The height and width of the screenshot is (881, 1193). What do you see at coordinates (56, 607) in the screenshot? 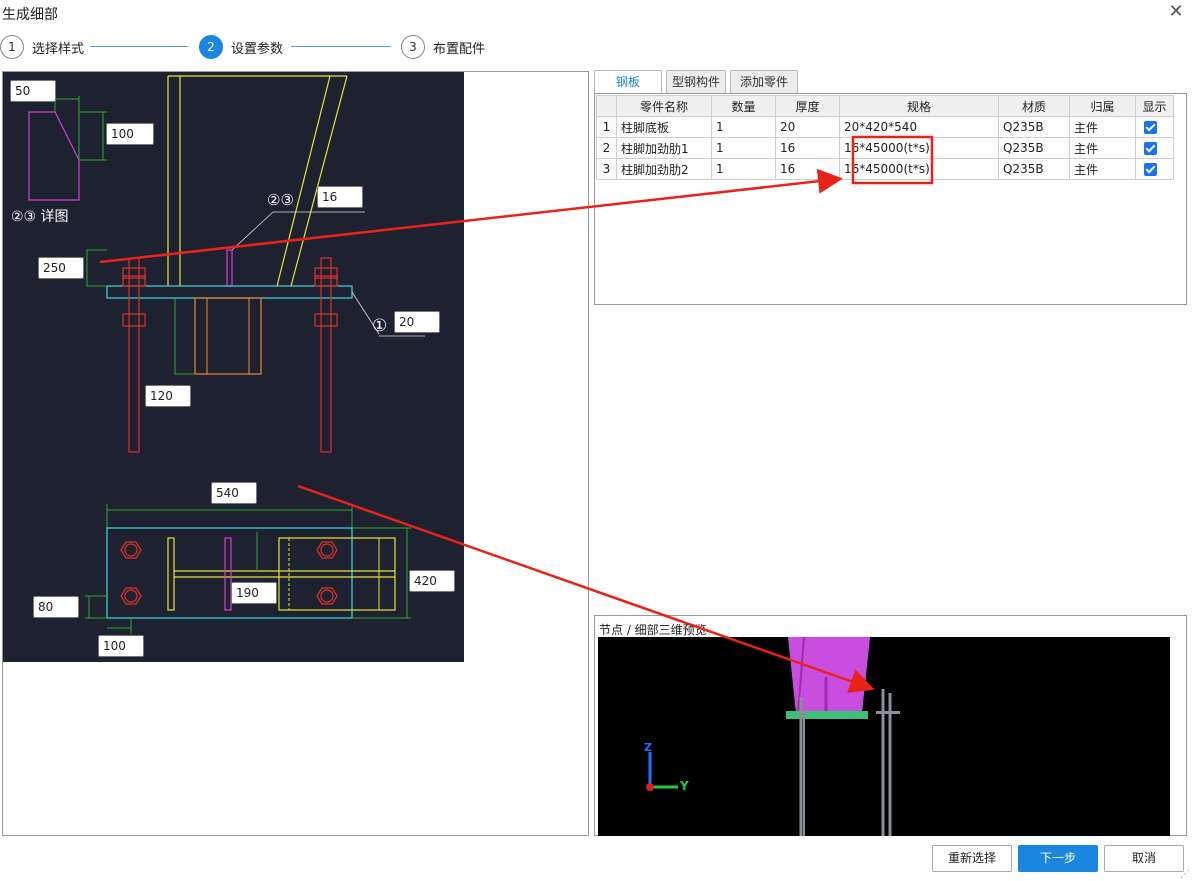
I see `dim-input-80: 80` at bounding box center [56, 607].